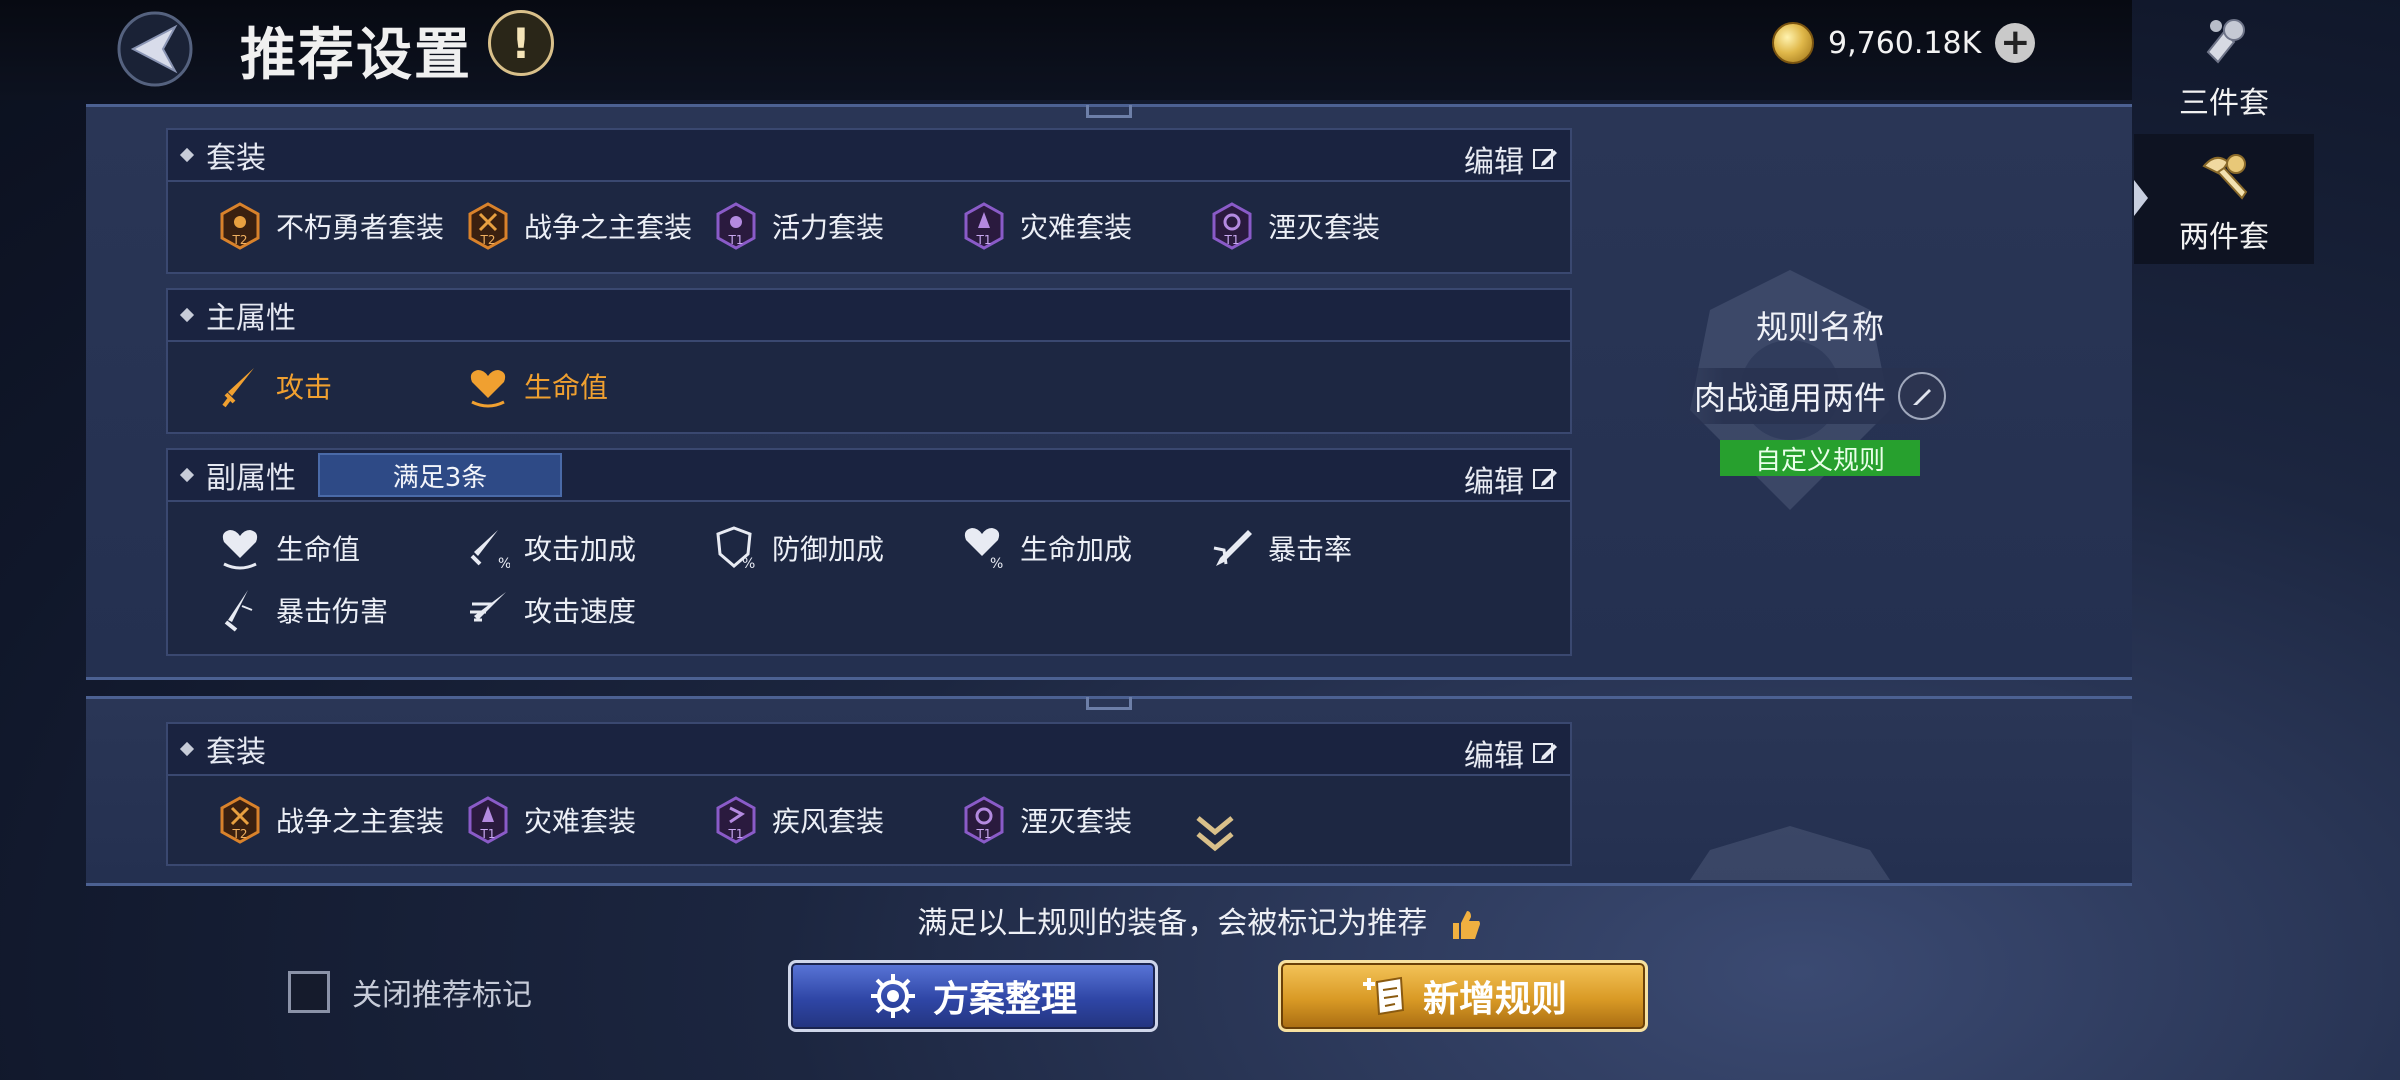 The image size is (2400, 1080). I want to click on sub-stat-item: 生命值, so click(289, 548).